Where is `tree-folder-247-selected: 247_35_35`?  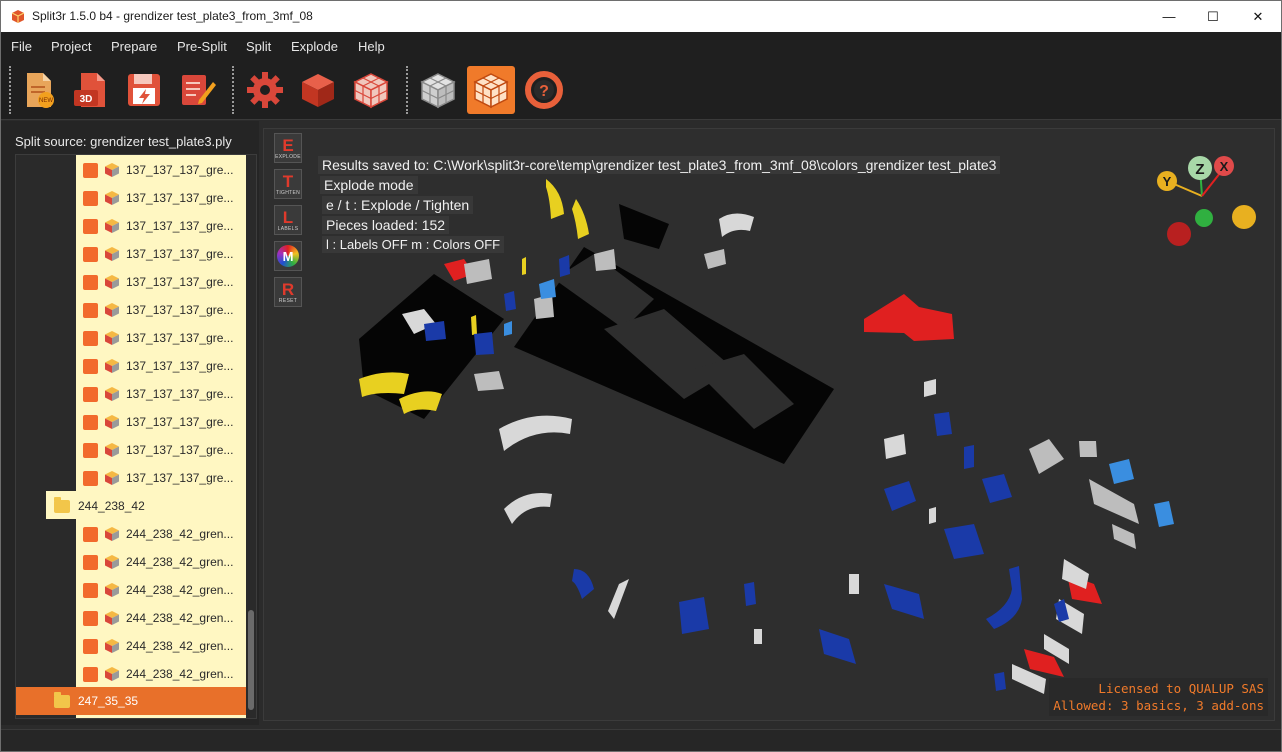
tree-folder-247-selected: 247_35_35 is located at coordinates (131, 701).